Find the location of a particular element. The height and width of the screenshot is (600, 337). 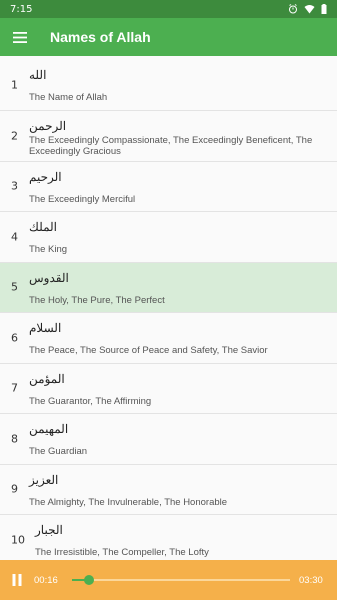

list-item: 4 الملك The King is located at coordinates (168, 237).